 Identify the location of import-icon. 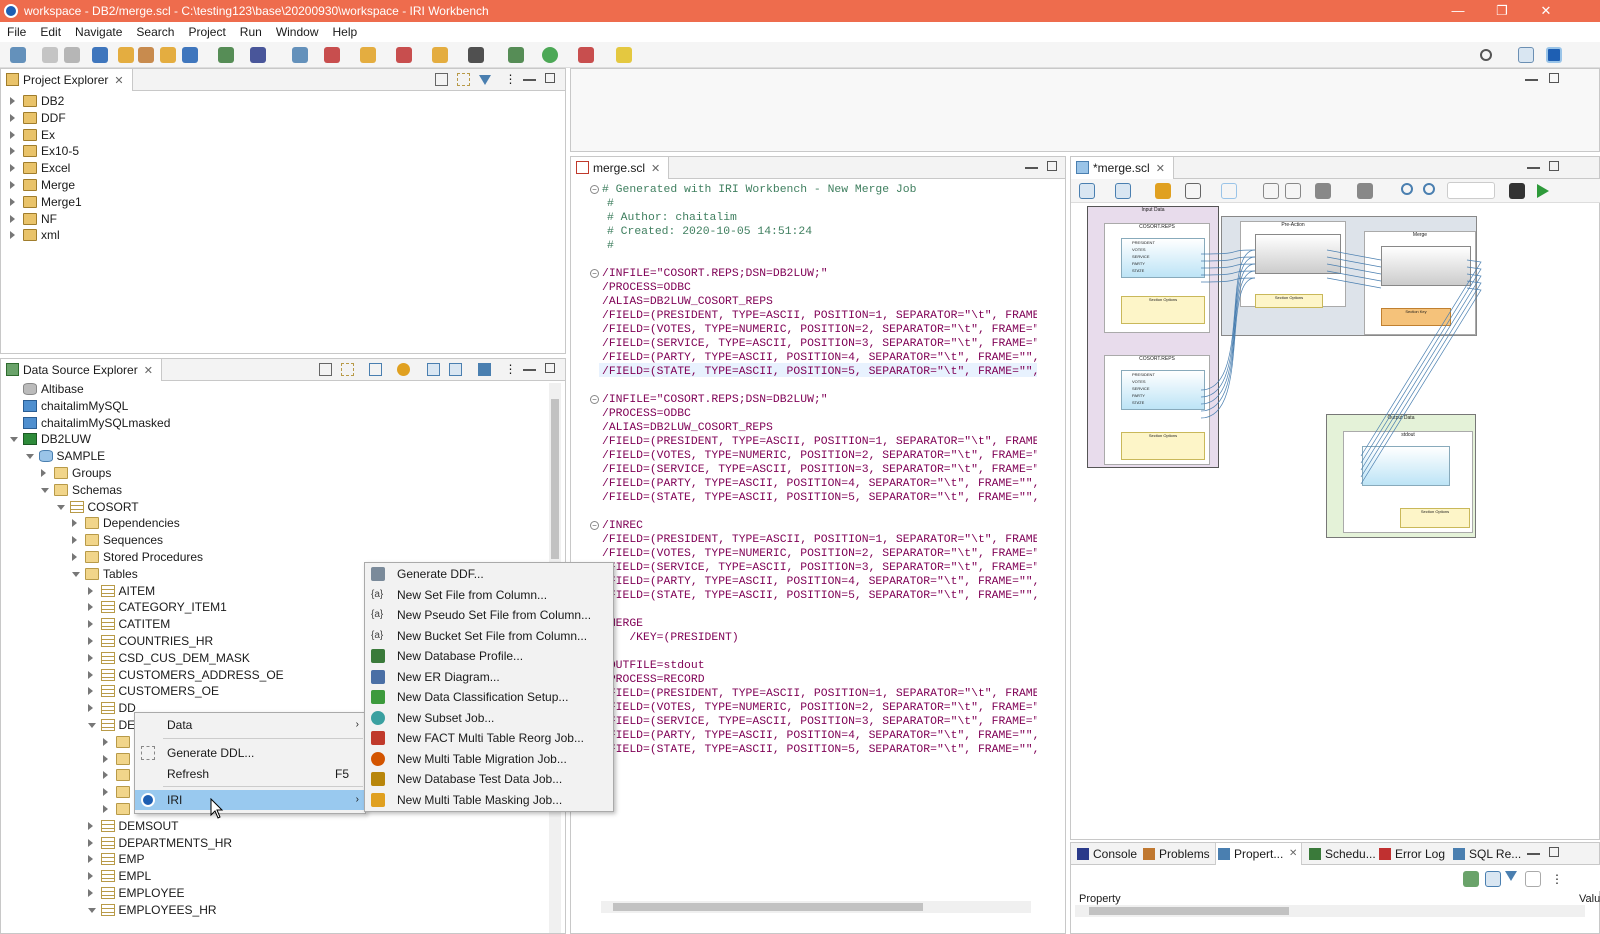
(146, 55).